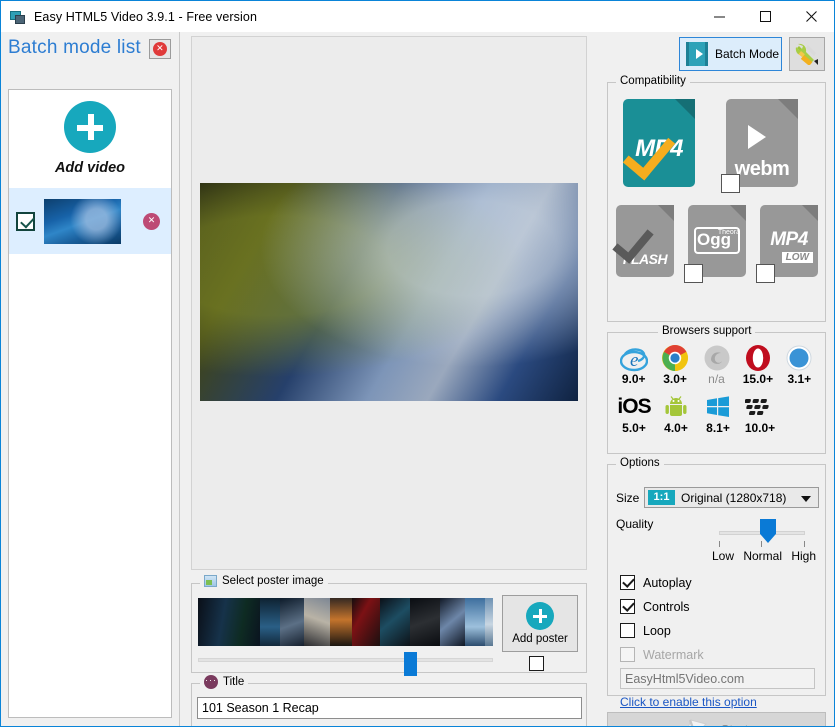 This screenshot has height=727, width=835. I want to click on windows-icon, so click(718, 406).